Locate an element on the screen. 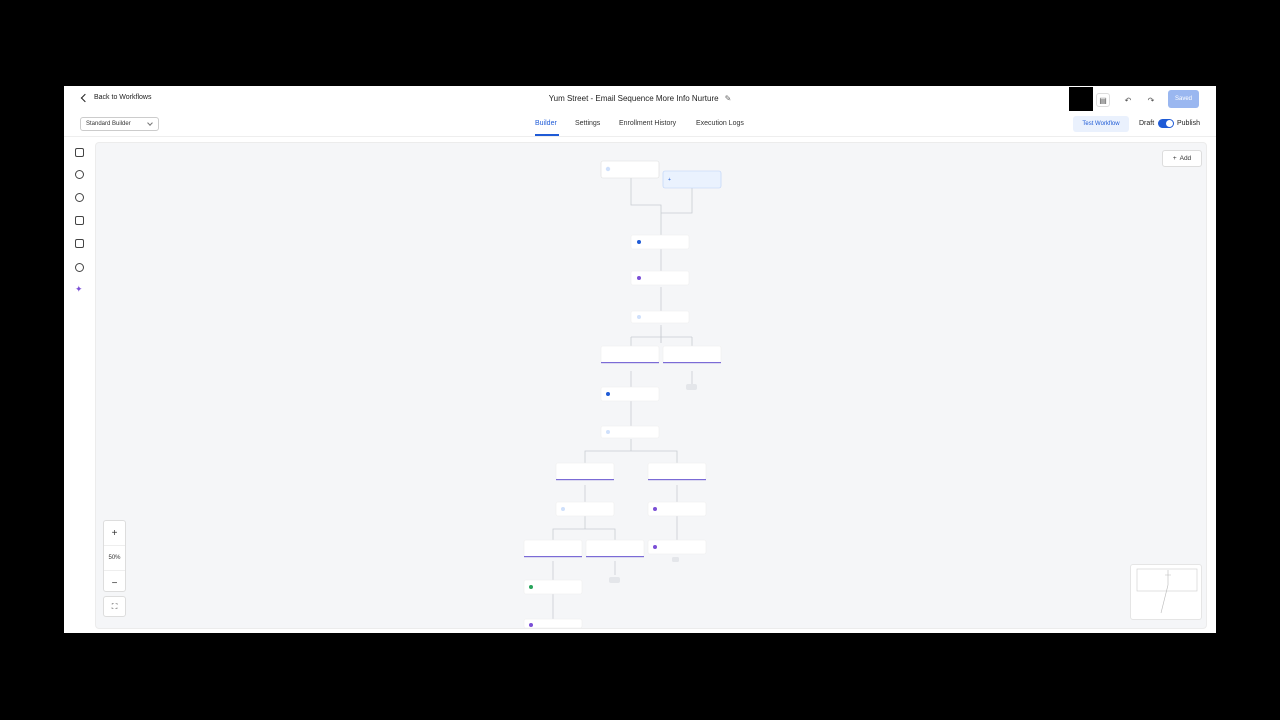 This screenshot has height=720, width=1280. minimap-preview is located at coordinates (1167, 591).